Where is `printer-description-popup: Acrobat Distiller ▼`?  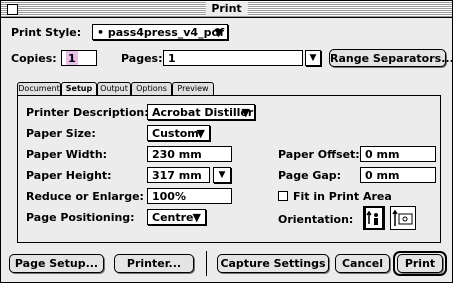 printer-description-popup: Acrobat Distiller ▼ is located at coordinates (201, 112).